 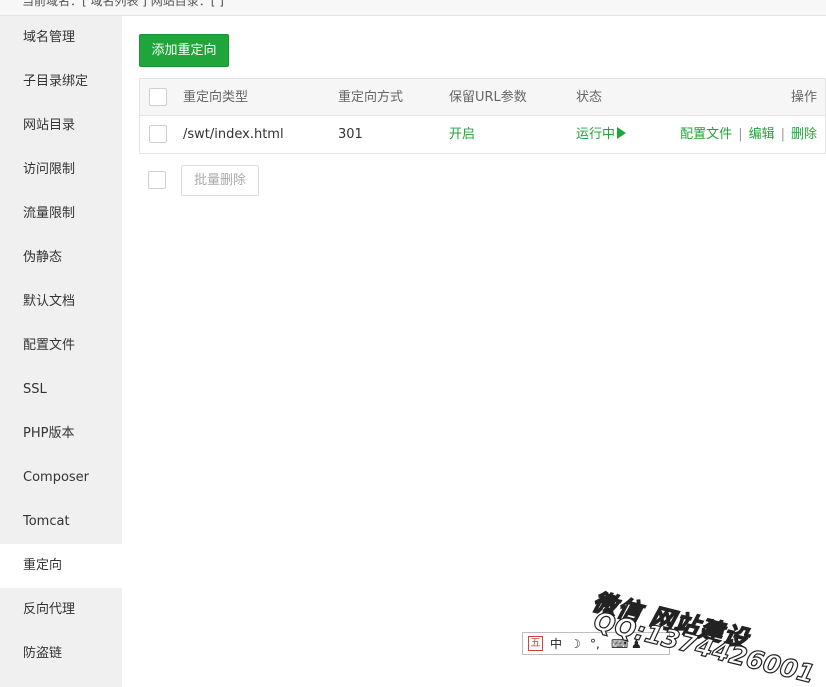 I want to click on cell-keep-url: 开启, so click(x=462, y=134).